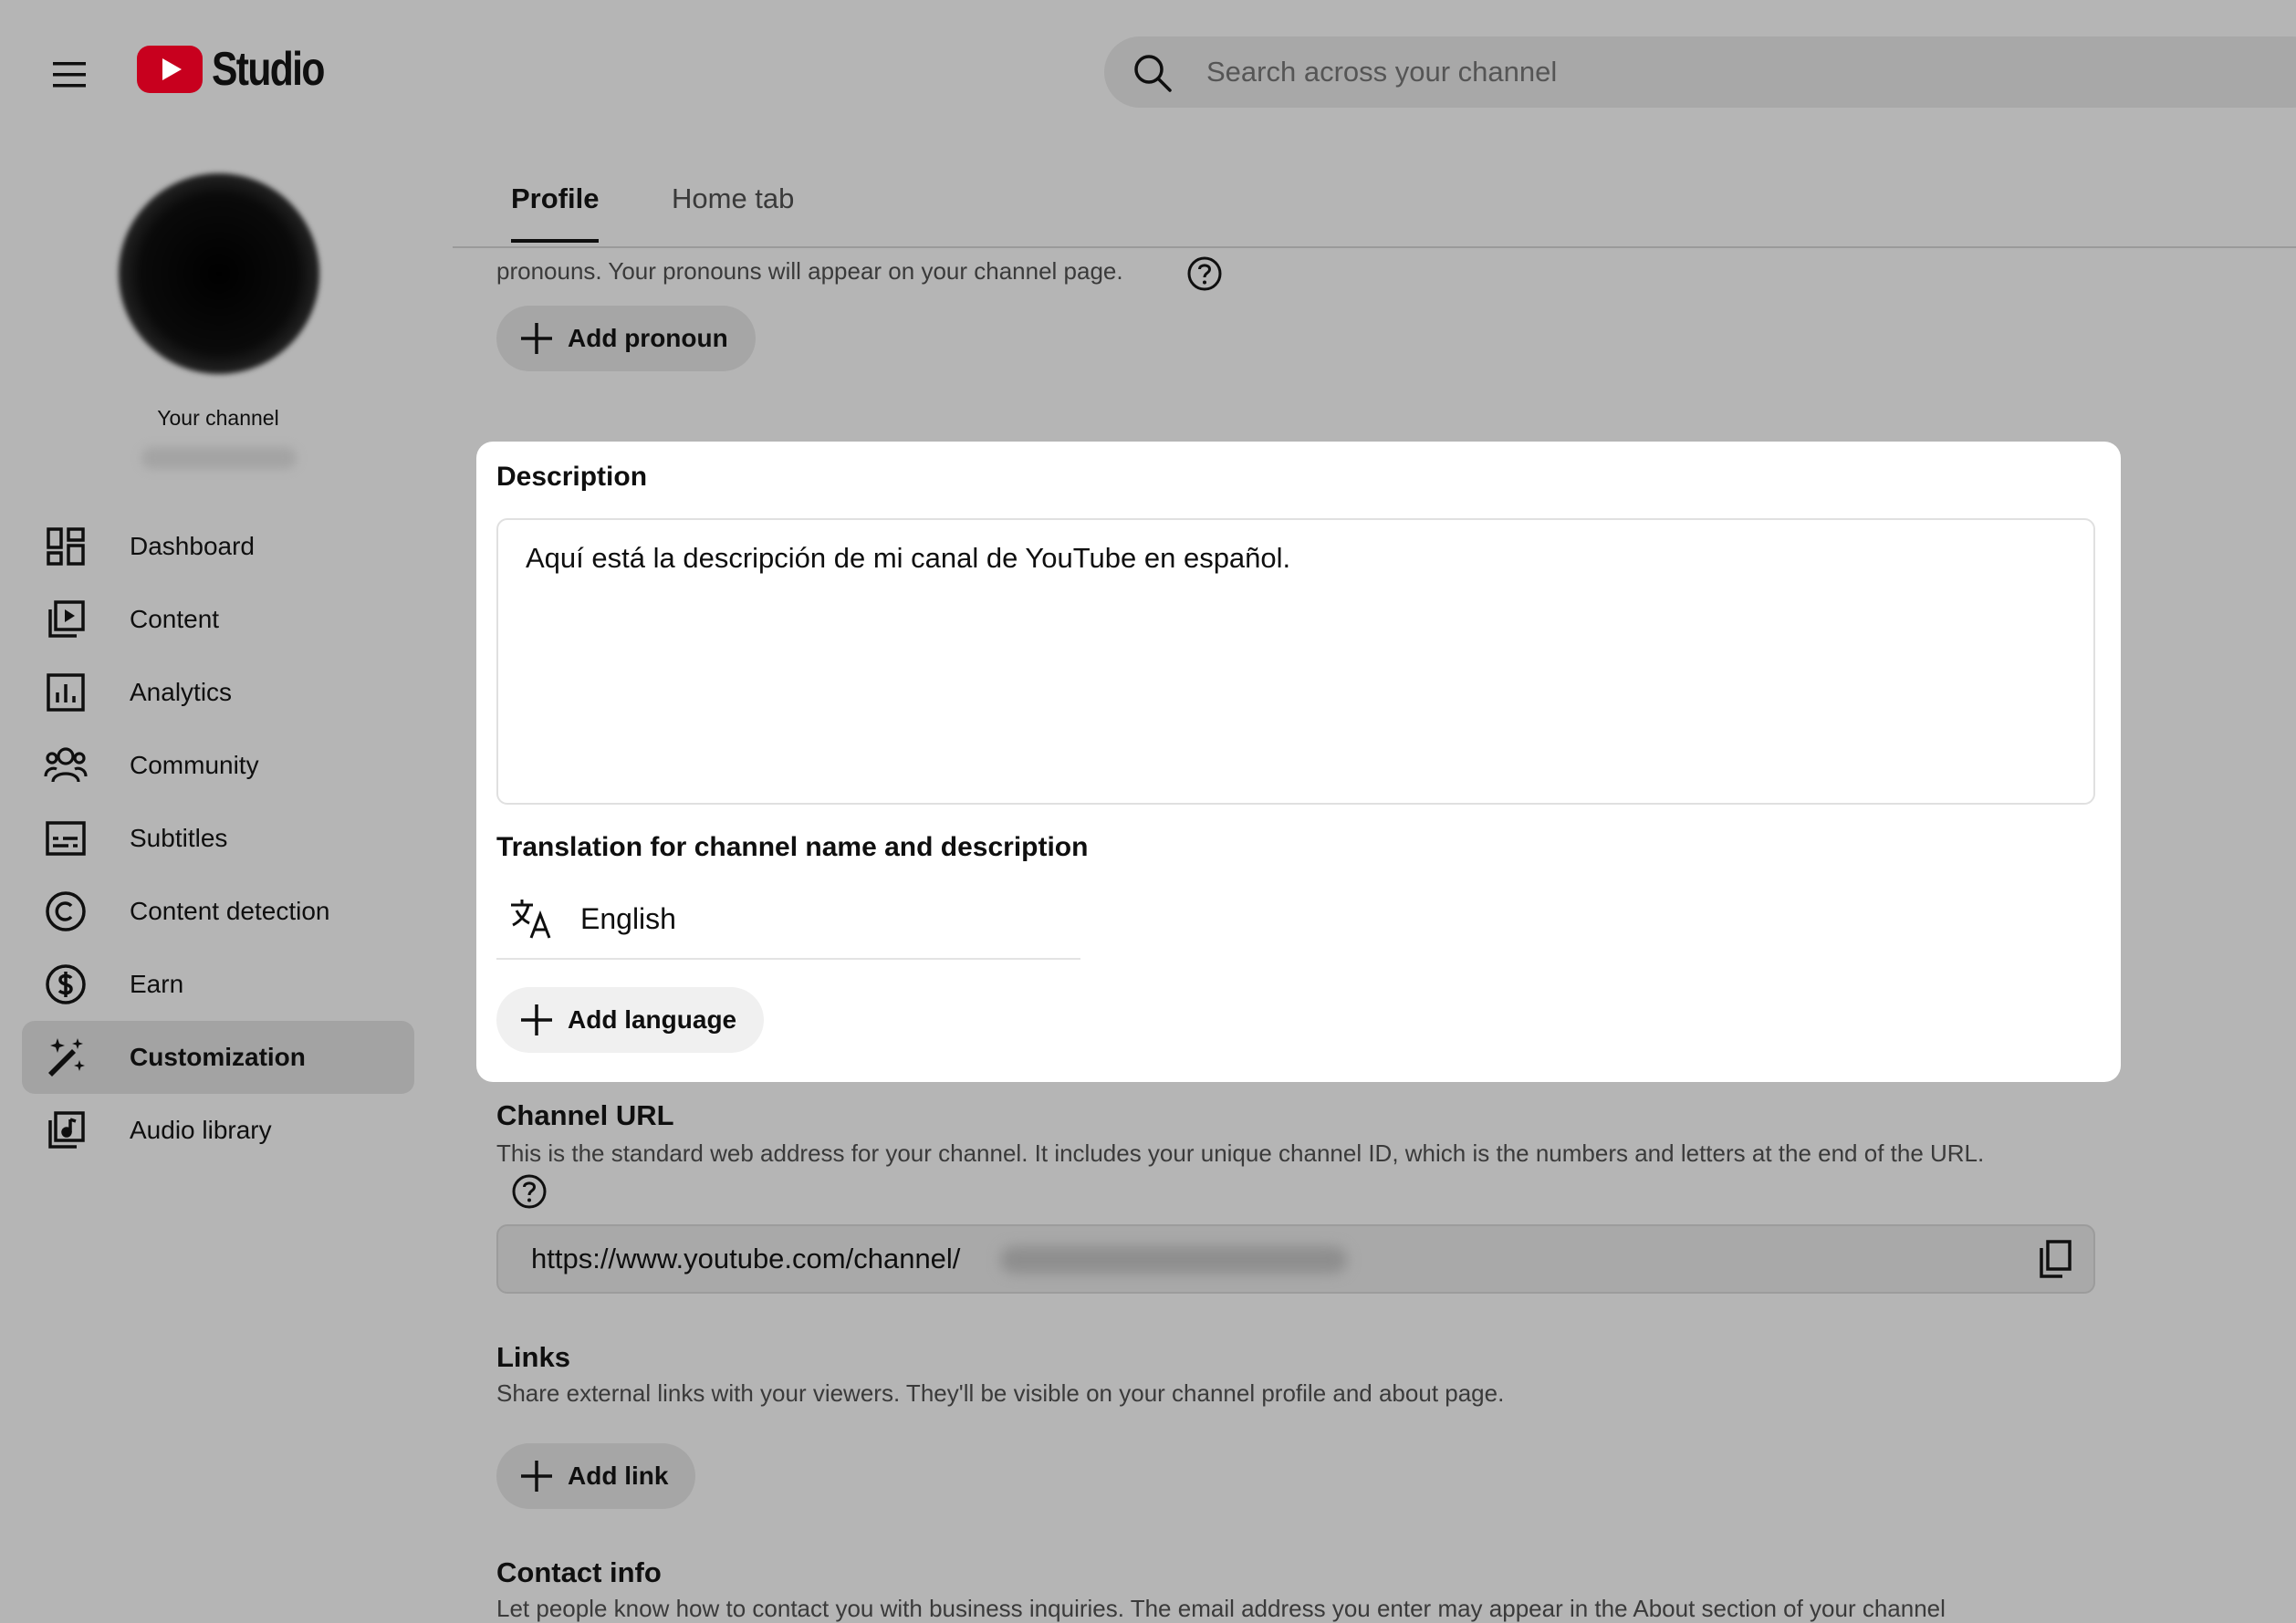 This screenshot has width=2296, height=1623. I want to click on add-language-button: Add language, so click(631, 1020).